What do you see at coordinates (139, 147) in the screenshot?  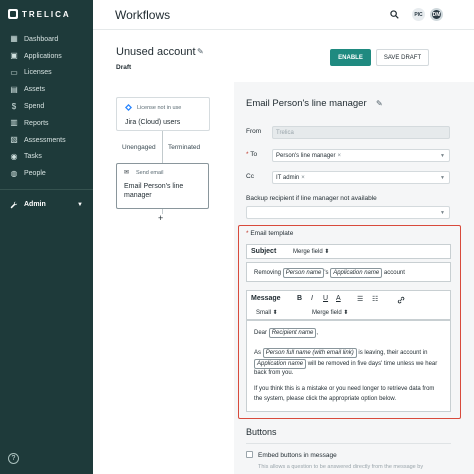 I see `branch-label-unengaged: Unengaged` at bounding box center [139, 147].